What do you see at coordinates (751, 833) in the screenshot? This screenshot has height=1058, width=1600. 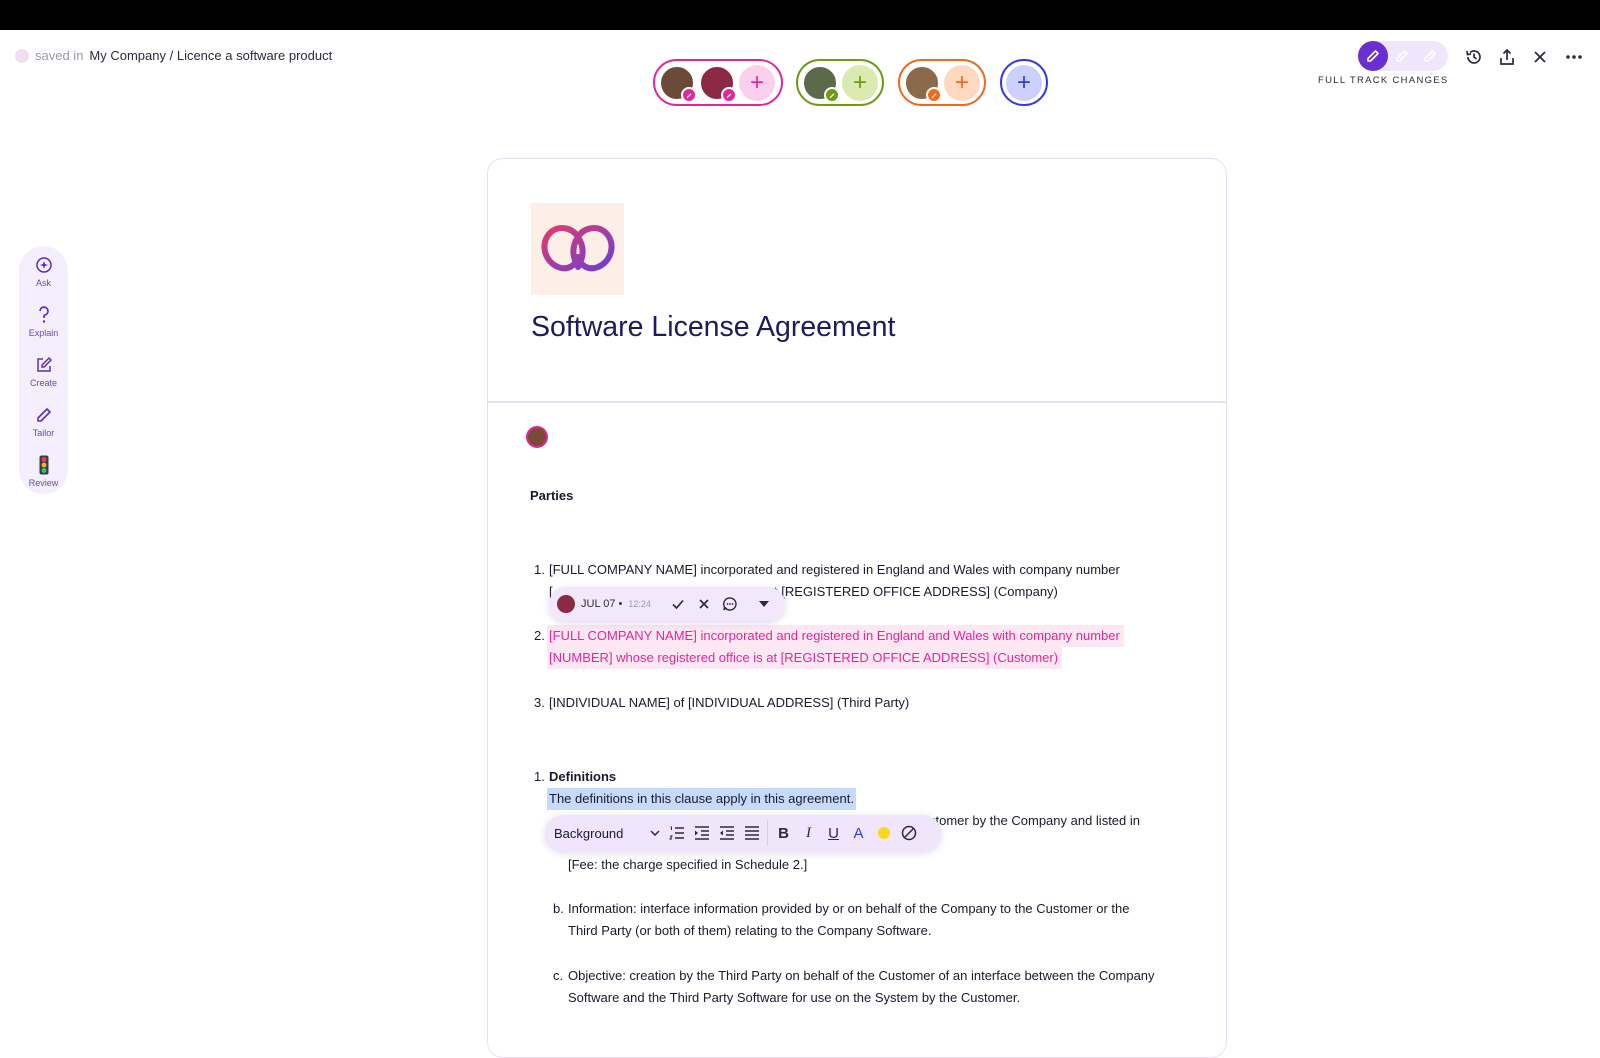 I see `justify-icon` at bounding box center [751, 833].